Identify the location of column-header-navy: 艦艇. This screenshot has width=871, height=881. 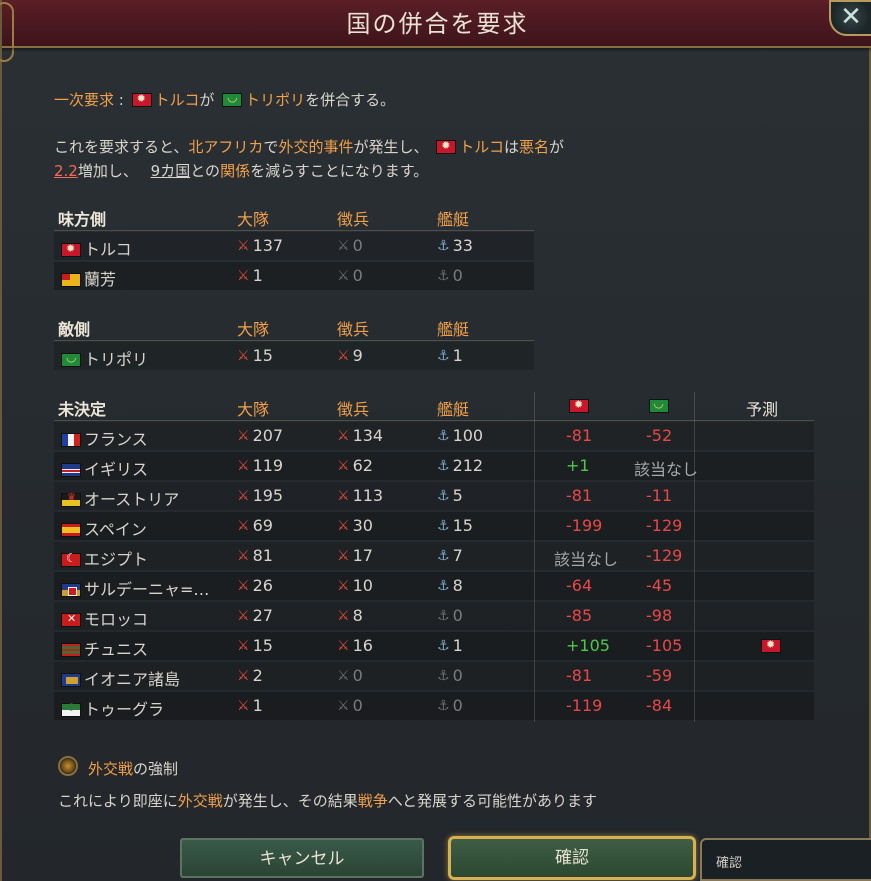
(453, 409).